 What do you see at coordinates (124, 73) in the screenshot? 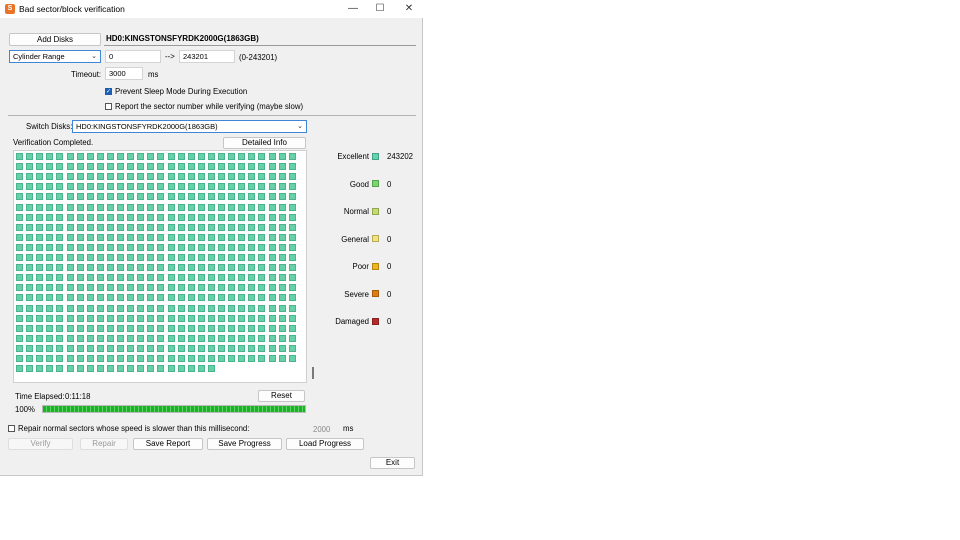
I see `timeout-input: 3000` at bounding box center [124, 73].